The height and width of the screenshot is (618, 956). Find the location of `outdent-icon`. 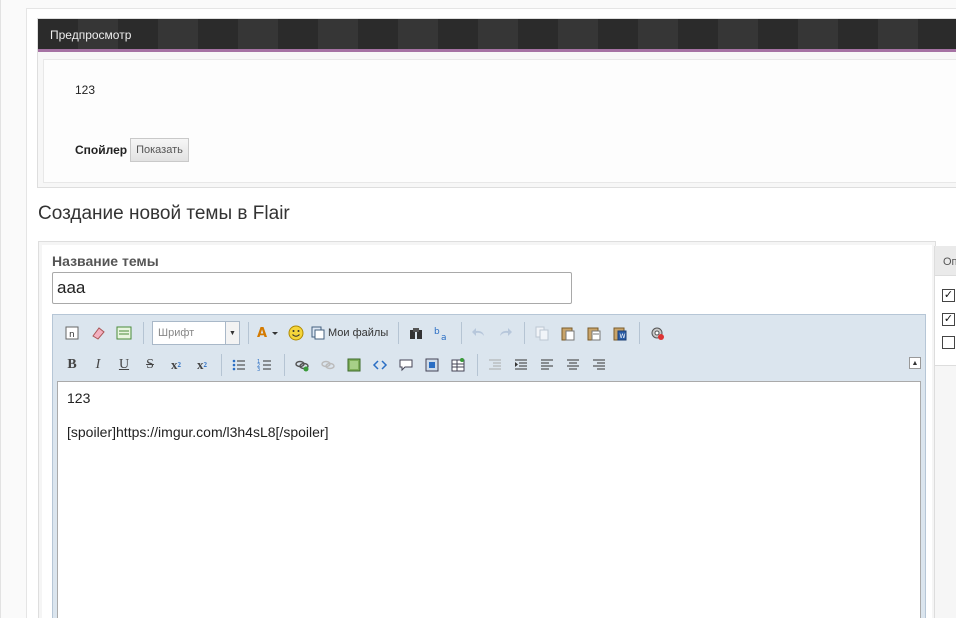

outdent-icon is located at coordinates (495, 365).